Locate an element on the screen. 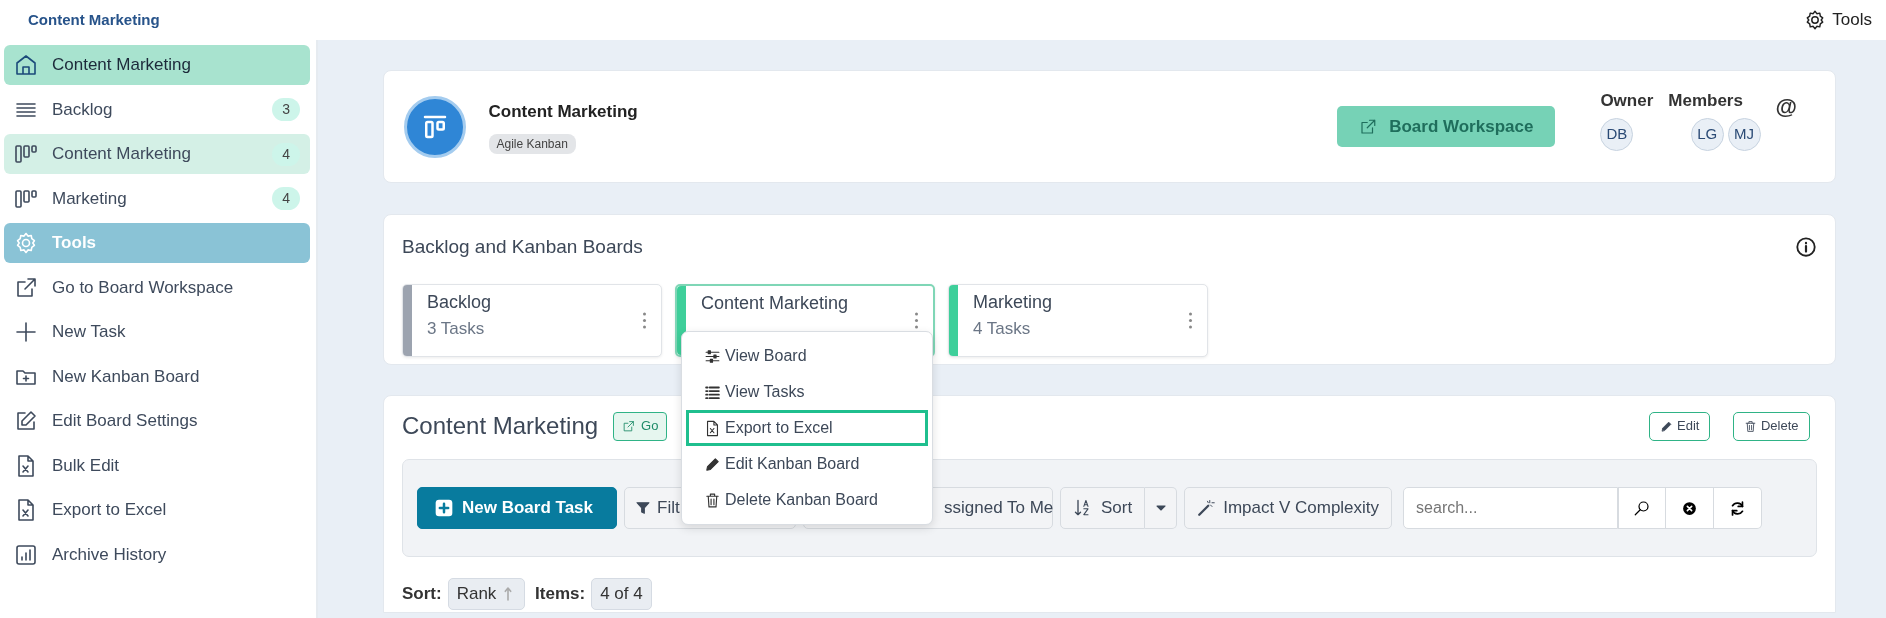  sidebar-label: Tools is located at coordinates (74, 243).